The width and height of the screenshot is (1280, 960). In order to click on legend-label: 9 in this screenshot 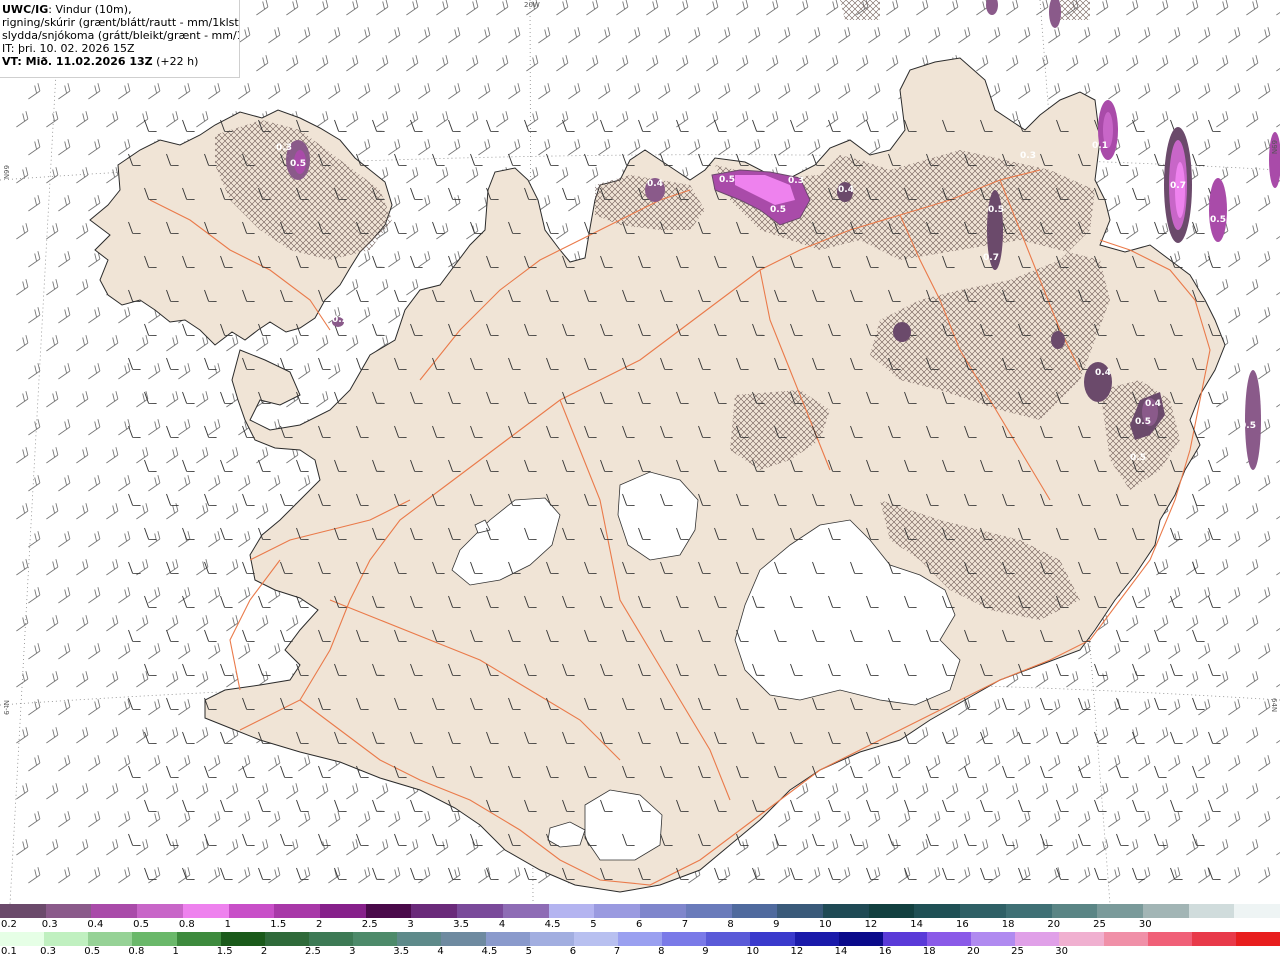, I will do `click(776, 924)`.